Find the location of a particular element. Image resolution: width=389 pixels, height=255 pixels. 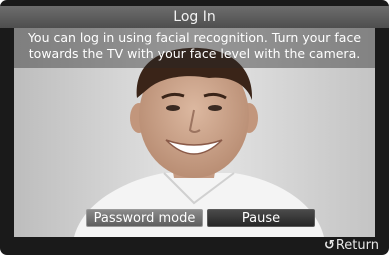

footer-bar: ↺Return is located at coordinates (194, 246).